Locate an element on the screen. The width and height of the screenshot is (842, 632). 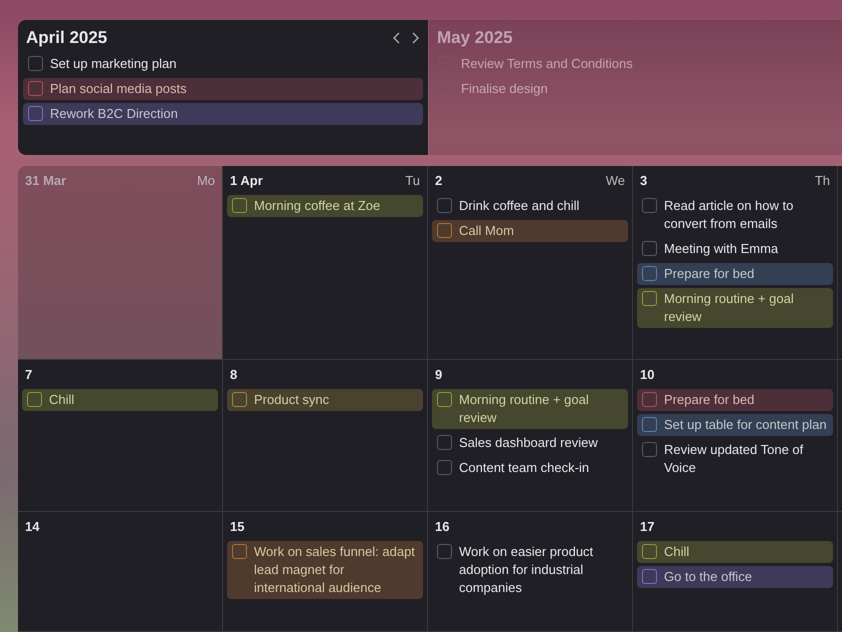
chevron-right-icon is located at coordinates (415, 38).